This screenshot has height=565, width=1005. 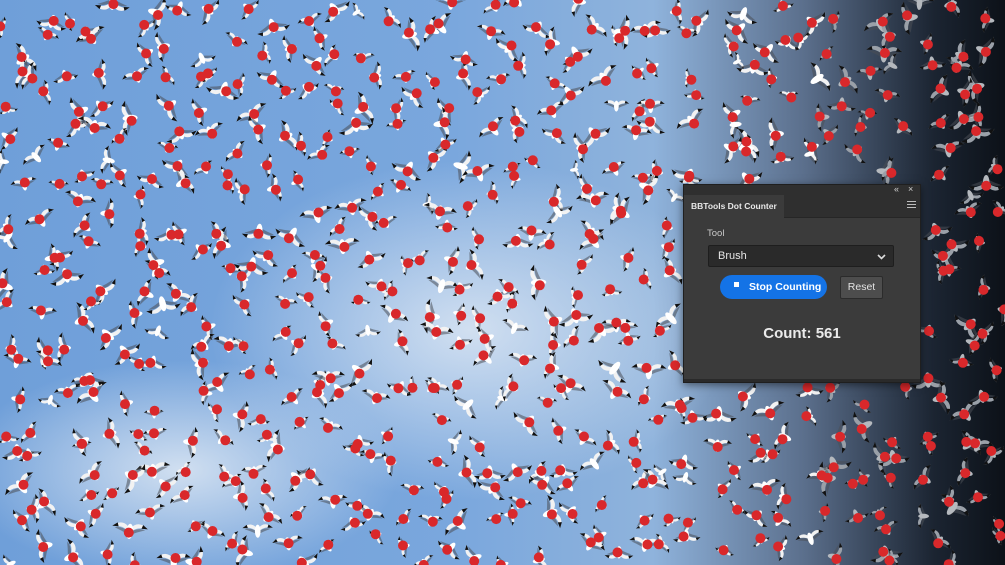 What do you see at coordinates (732, 256) in the screenshot?
I see `tool-select-value: Brush` at bounding box center [732, 256].